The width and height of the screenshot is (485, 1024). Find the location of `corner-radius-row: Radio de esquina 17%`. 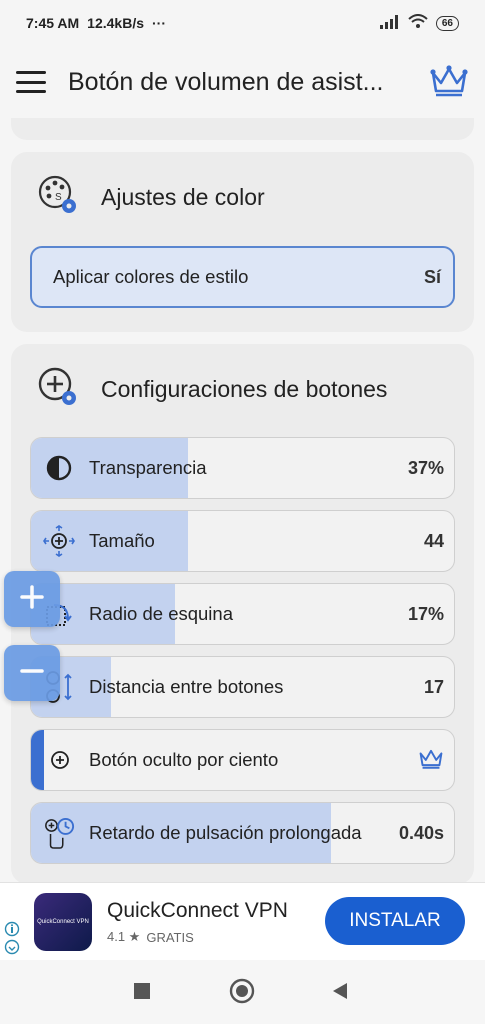

corner-radius-row: Radio de esquina 17% is located at coordinates (242, 614).